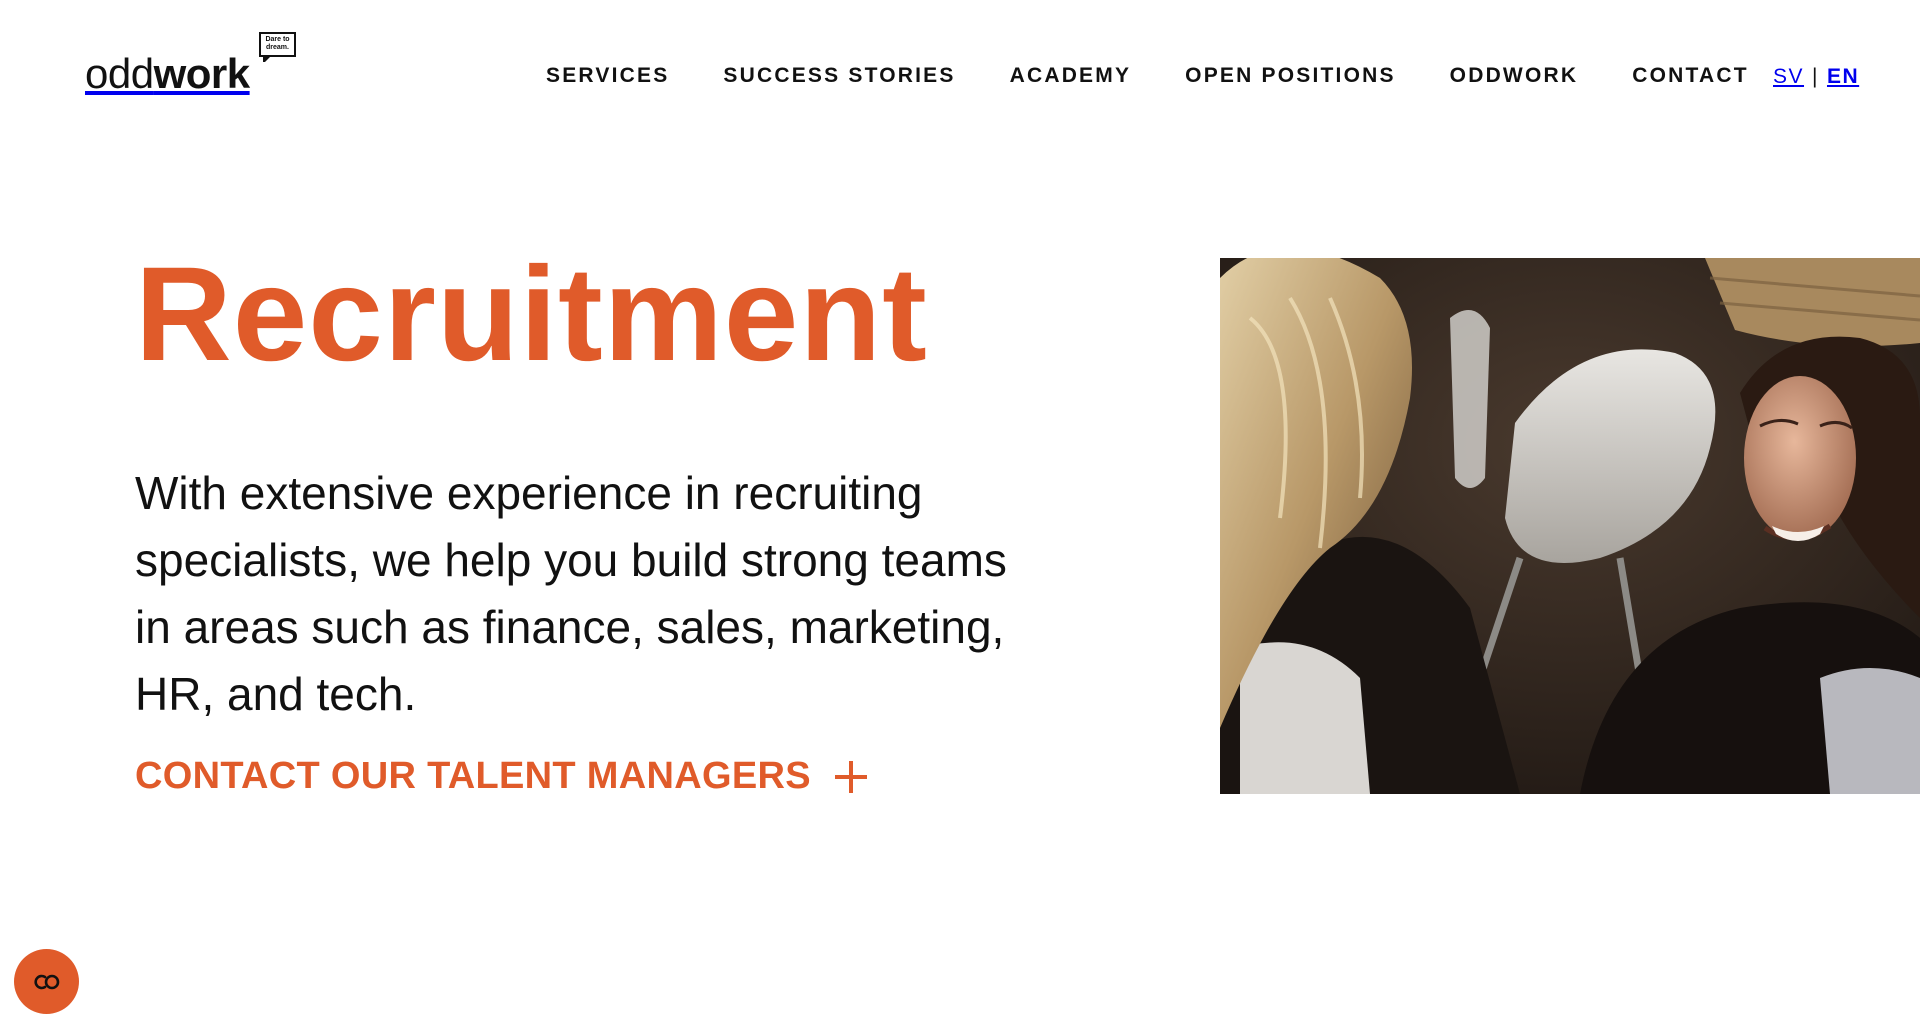 Image resolution: width=1920 pixels, height=1018 pixels. I want to click on hero-title: Recruitment, so click(531, 314).